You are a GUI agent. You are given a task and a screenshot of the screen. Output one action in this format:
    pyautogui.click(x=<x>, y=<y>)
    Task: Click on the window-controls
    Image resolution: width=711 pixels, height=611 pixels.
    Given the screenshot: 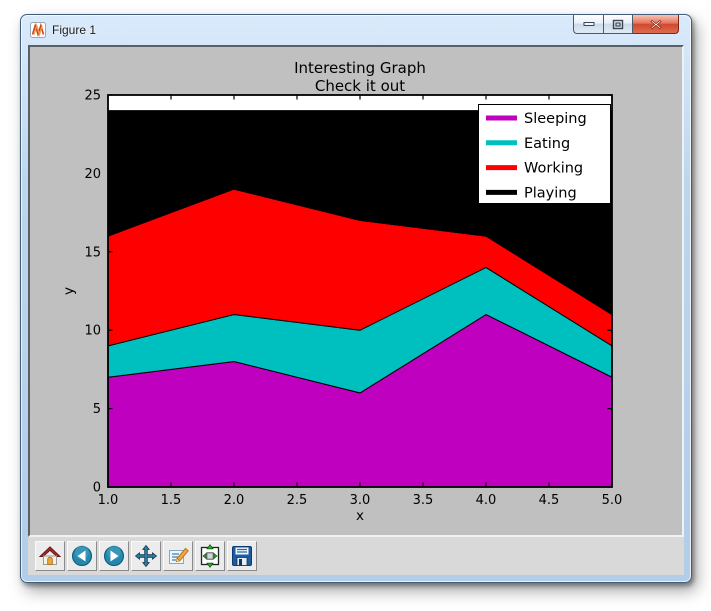 What is the action you would take?
    pyautogui.click(x=626, y=24)
    